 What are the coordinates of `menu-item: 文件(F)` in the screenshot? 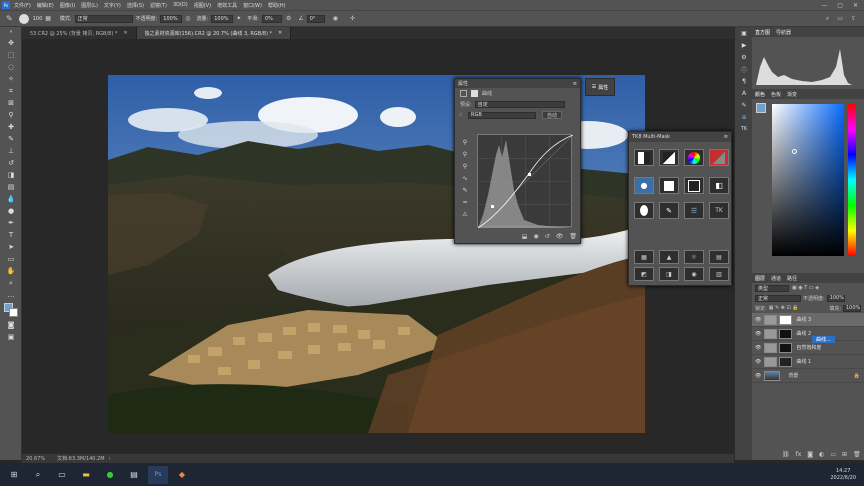 It's located at (22, 5).